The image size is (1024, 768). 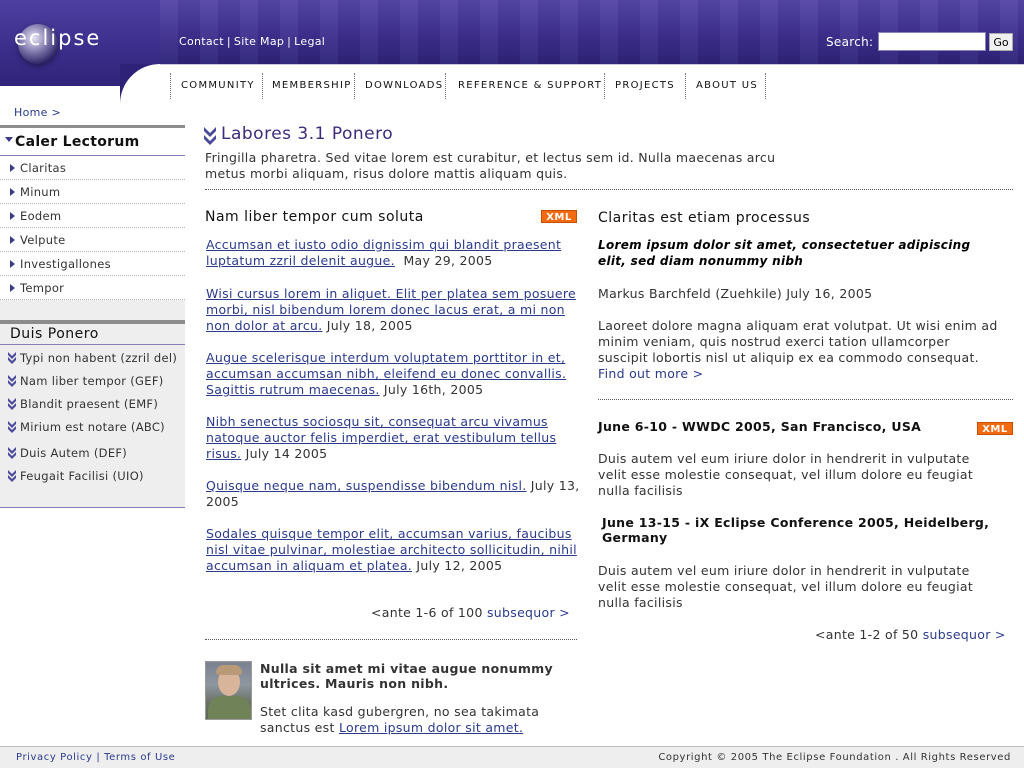 I want to click on search-label: Search:, so click(x=850, y=42).